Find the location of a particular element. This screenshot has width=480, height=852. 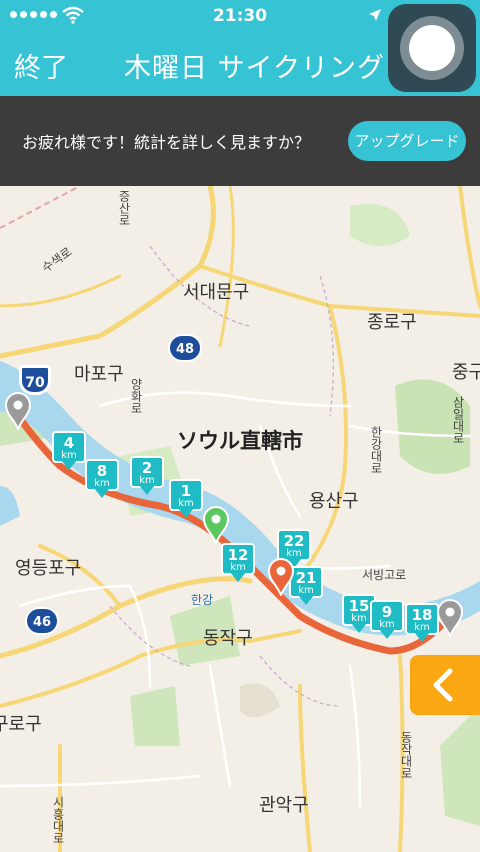

map-label-yongsan: 용산구 is located at coordinates (334, 501).